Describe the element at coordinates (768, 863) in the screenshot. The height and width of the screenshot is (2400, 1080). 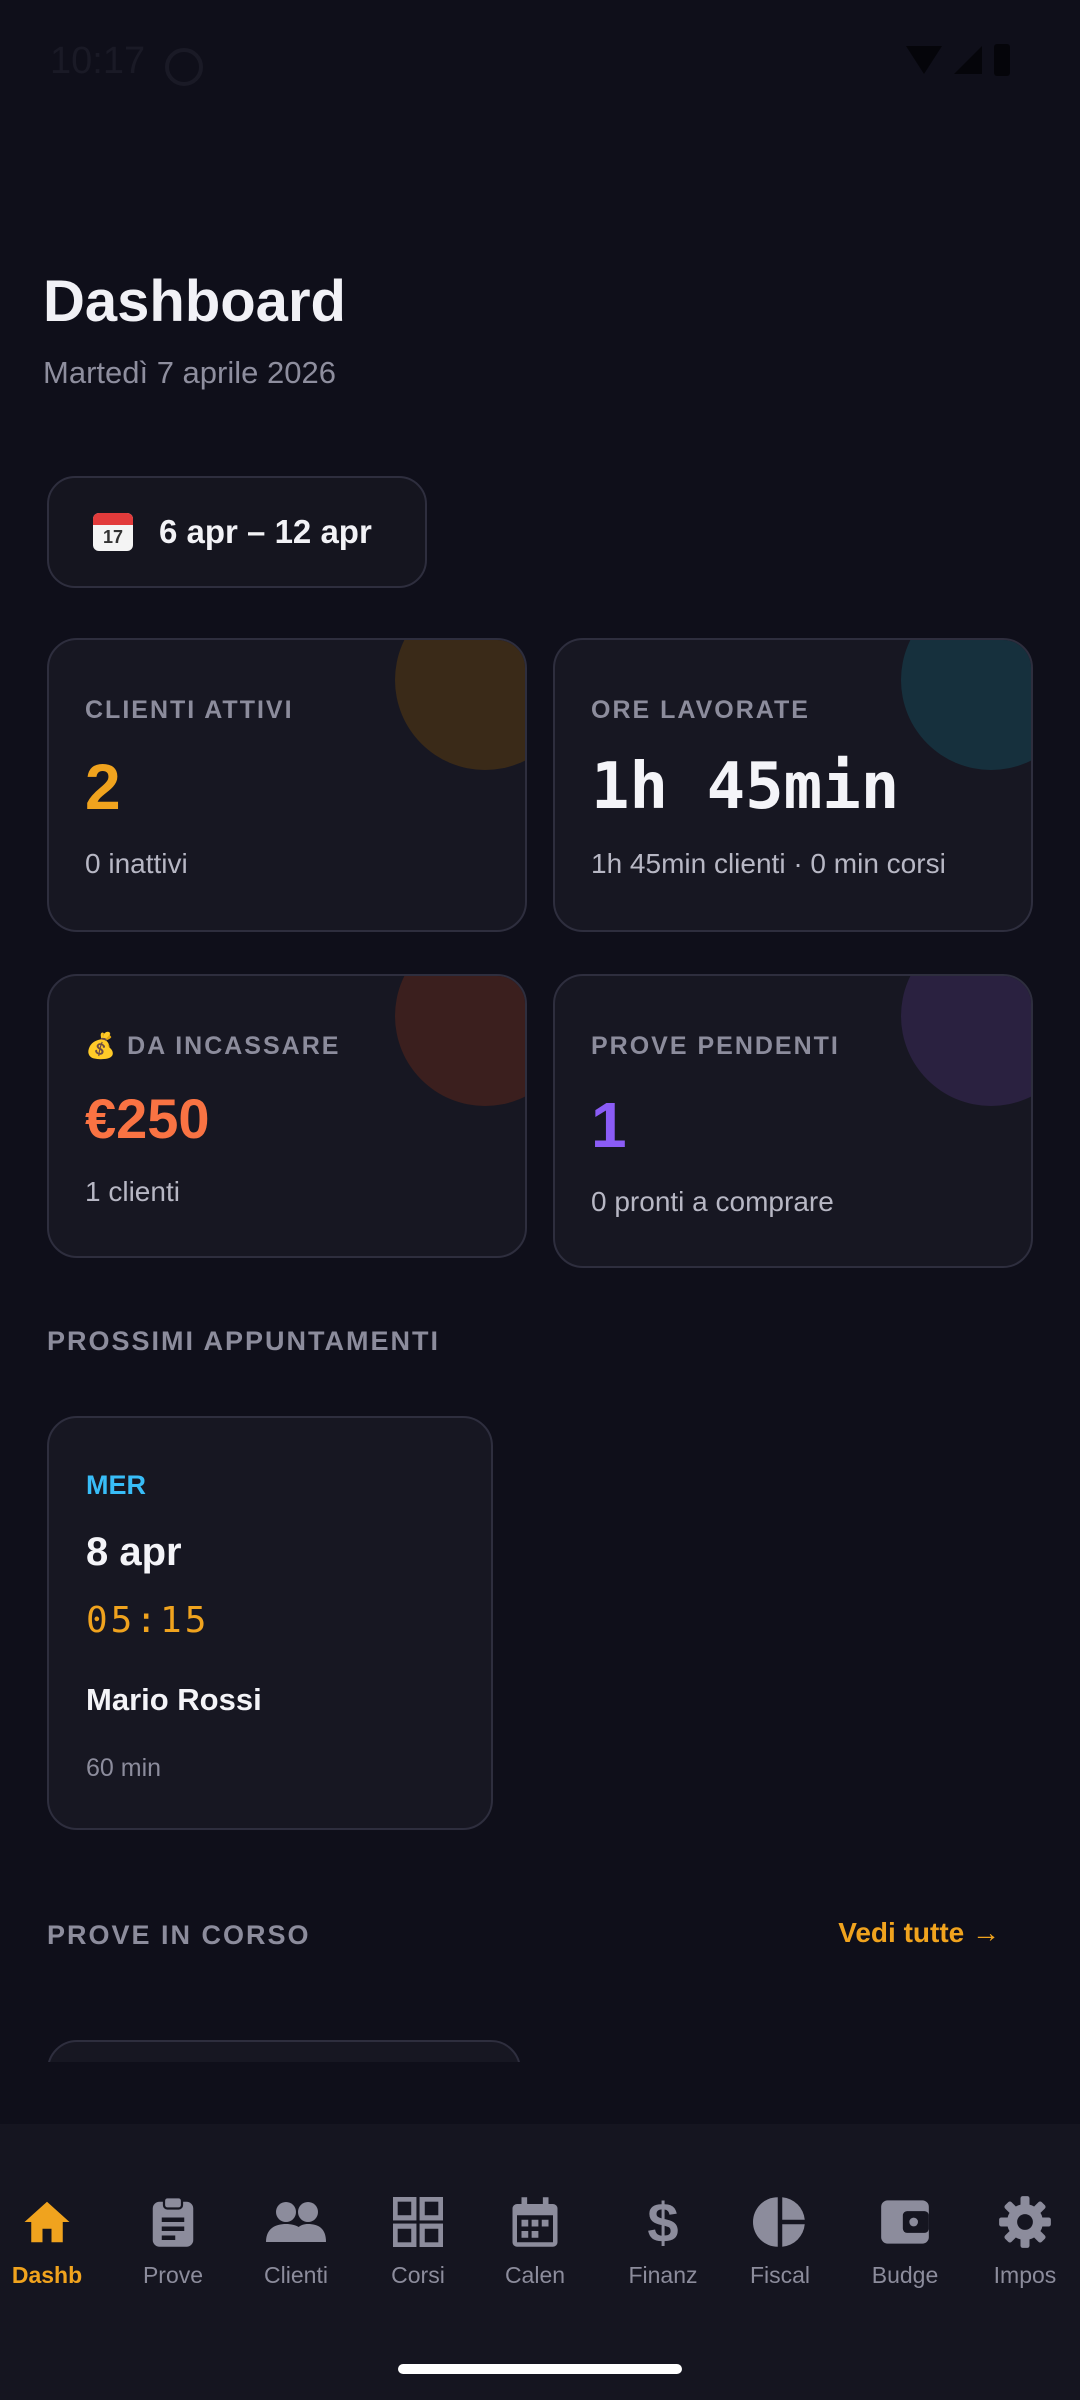
I see `stat-sub: 1h 45min clienti · 0 min corsi` at that location.